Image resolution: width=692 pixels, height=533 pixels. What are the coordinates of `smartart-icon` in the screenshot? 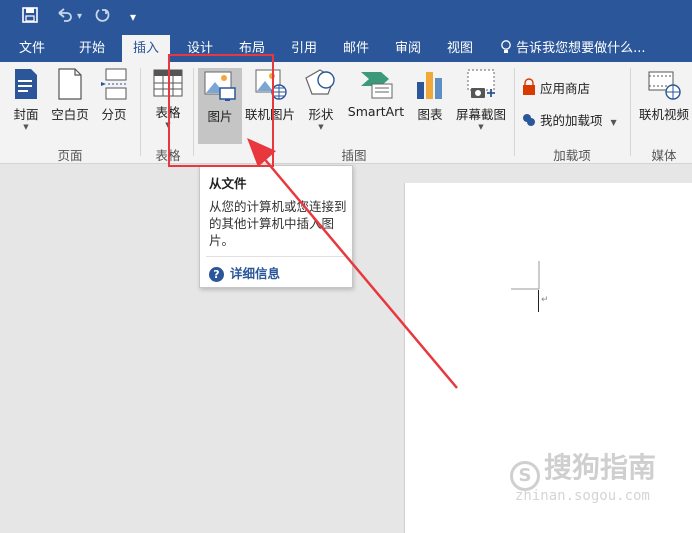 It's located at (377, 85).